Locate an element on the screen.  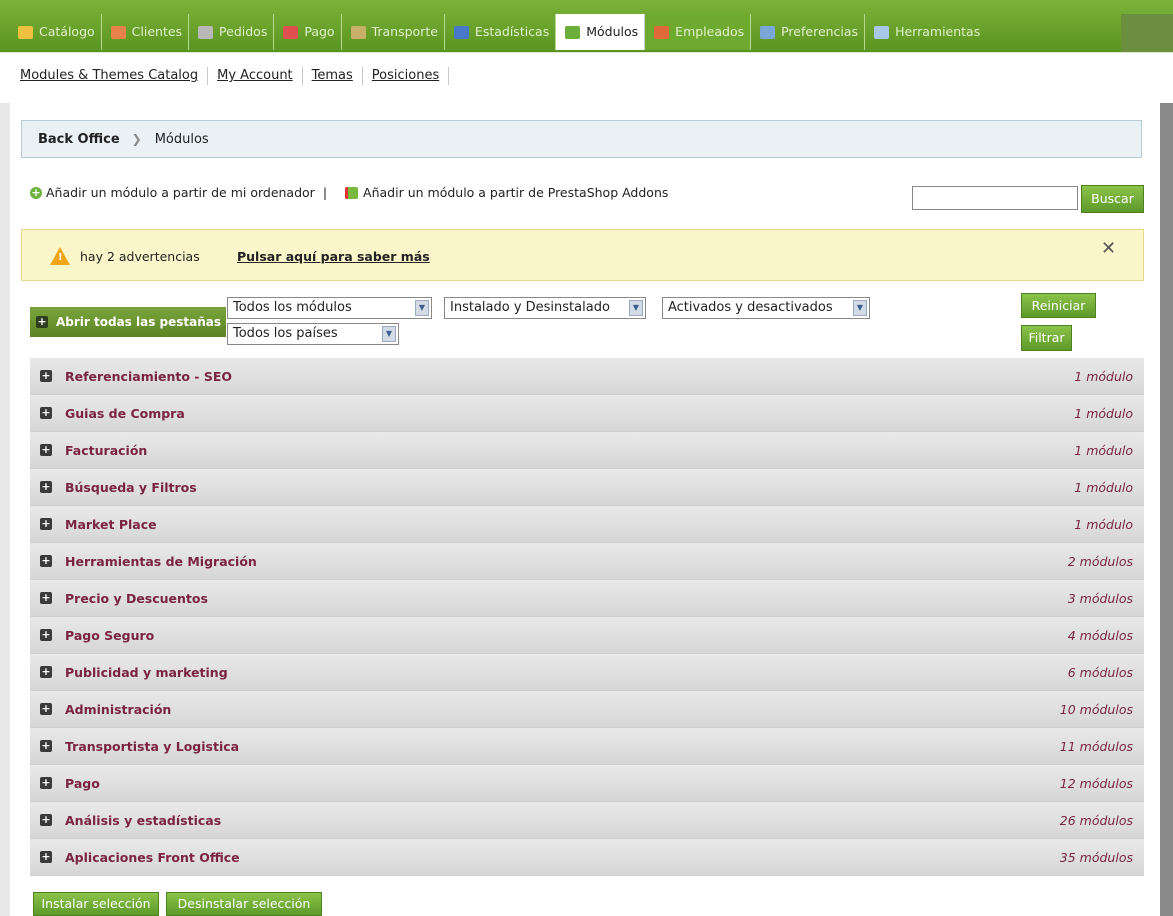
category-row: + Market Place 1 módulo is located at coordinates (587, 524).